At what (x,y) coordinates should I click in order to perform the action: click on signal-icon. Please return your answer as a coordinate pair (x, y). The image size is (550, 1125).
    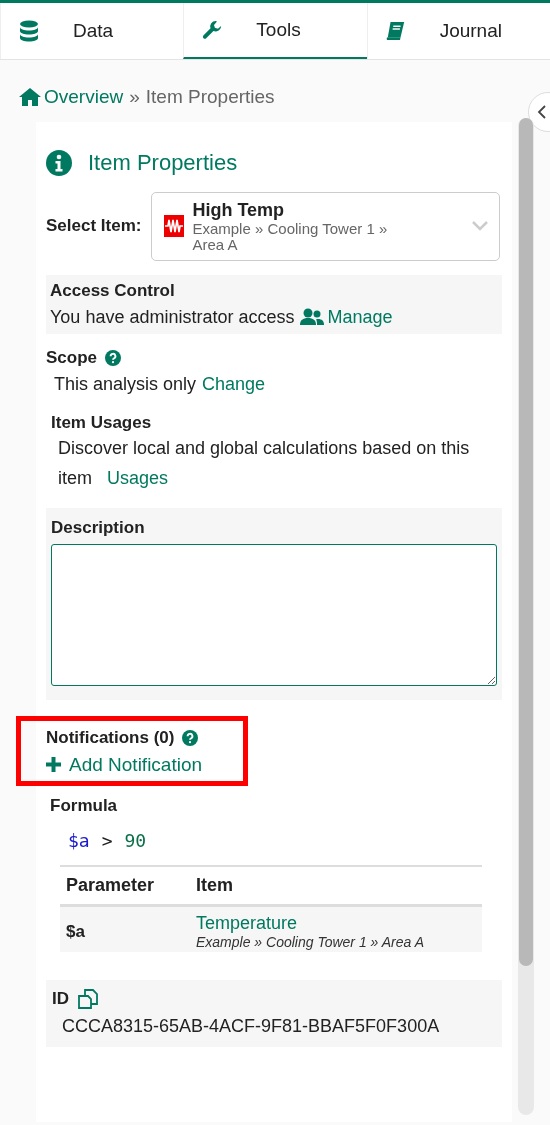
    Looking at the image, I should click on (174, 226).